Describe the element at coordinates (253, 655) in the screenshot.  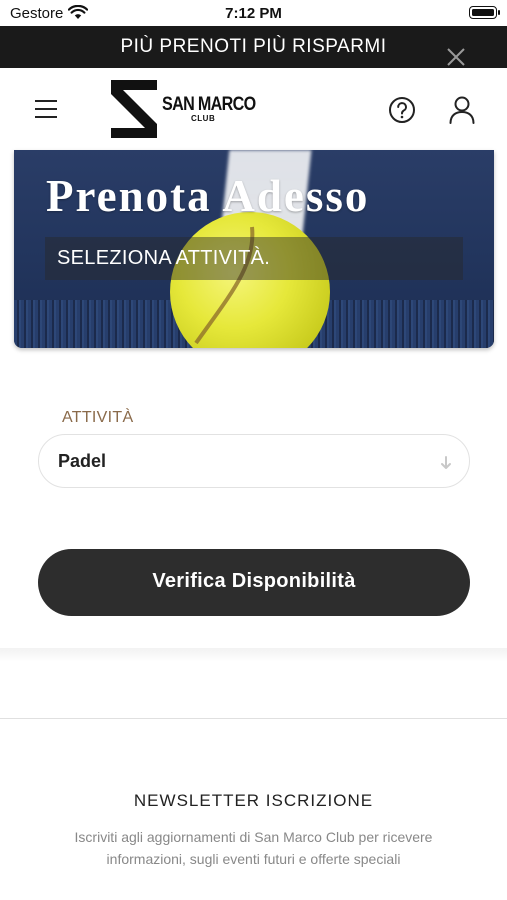
I see `section-shadow` at that location.